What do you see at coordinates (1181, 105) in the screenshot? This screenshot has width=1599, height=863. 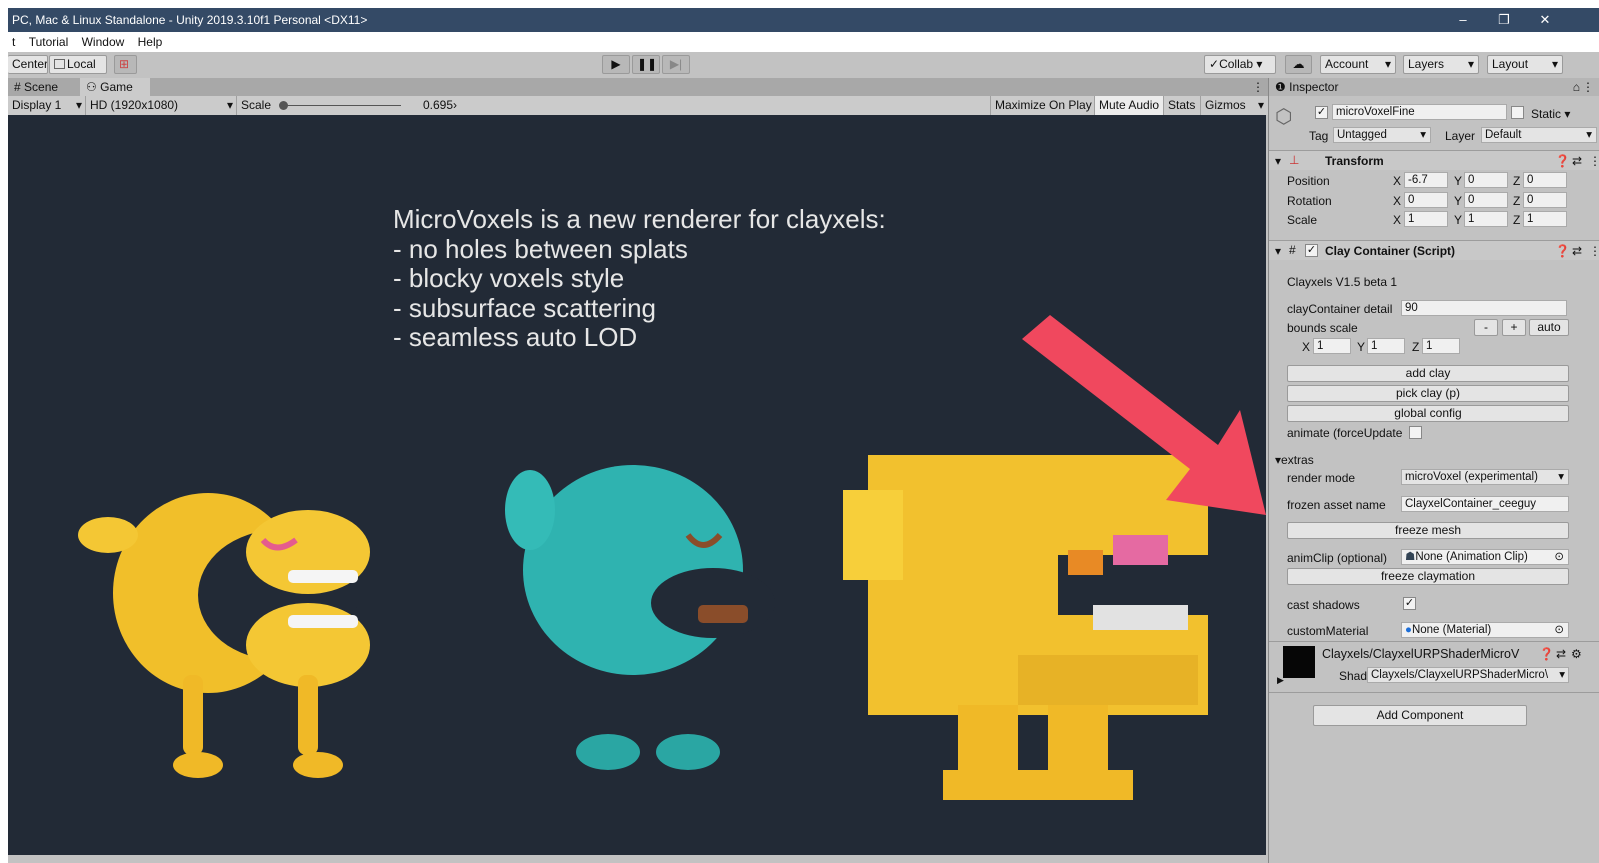 I see `stats-toggle: Stats` at bounding box center [1181, 105].